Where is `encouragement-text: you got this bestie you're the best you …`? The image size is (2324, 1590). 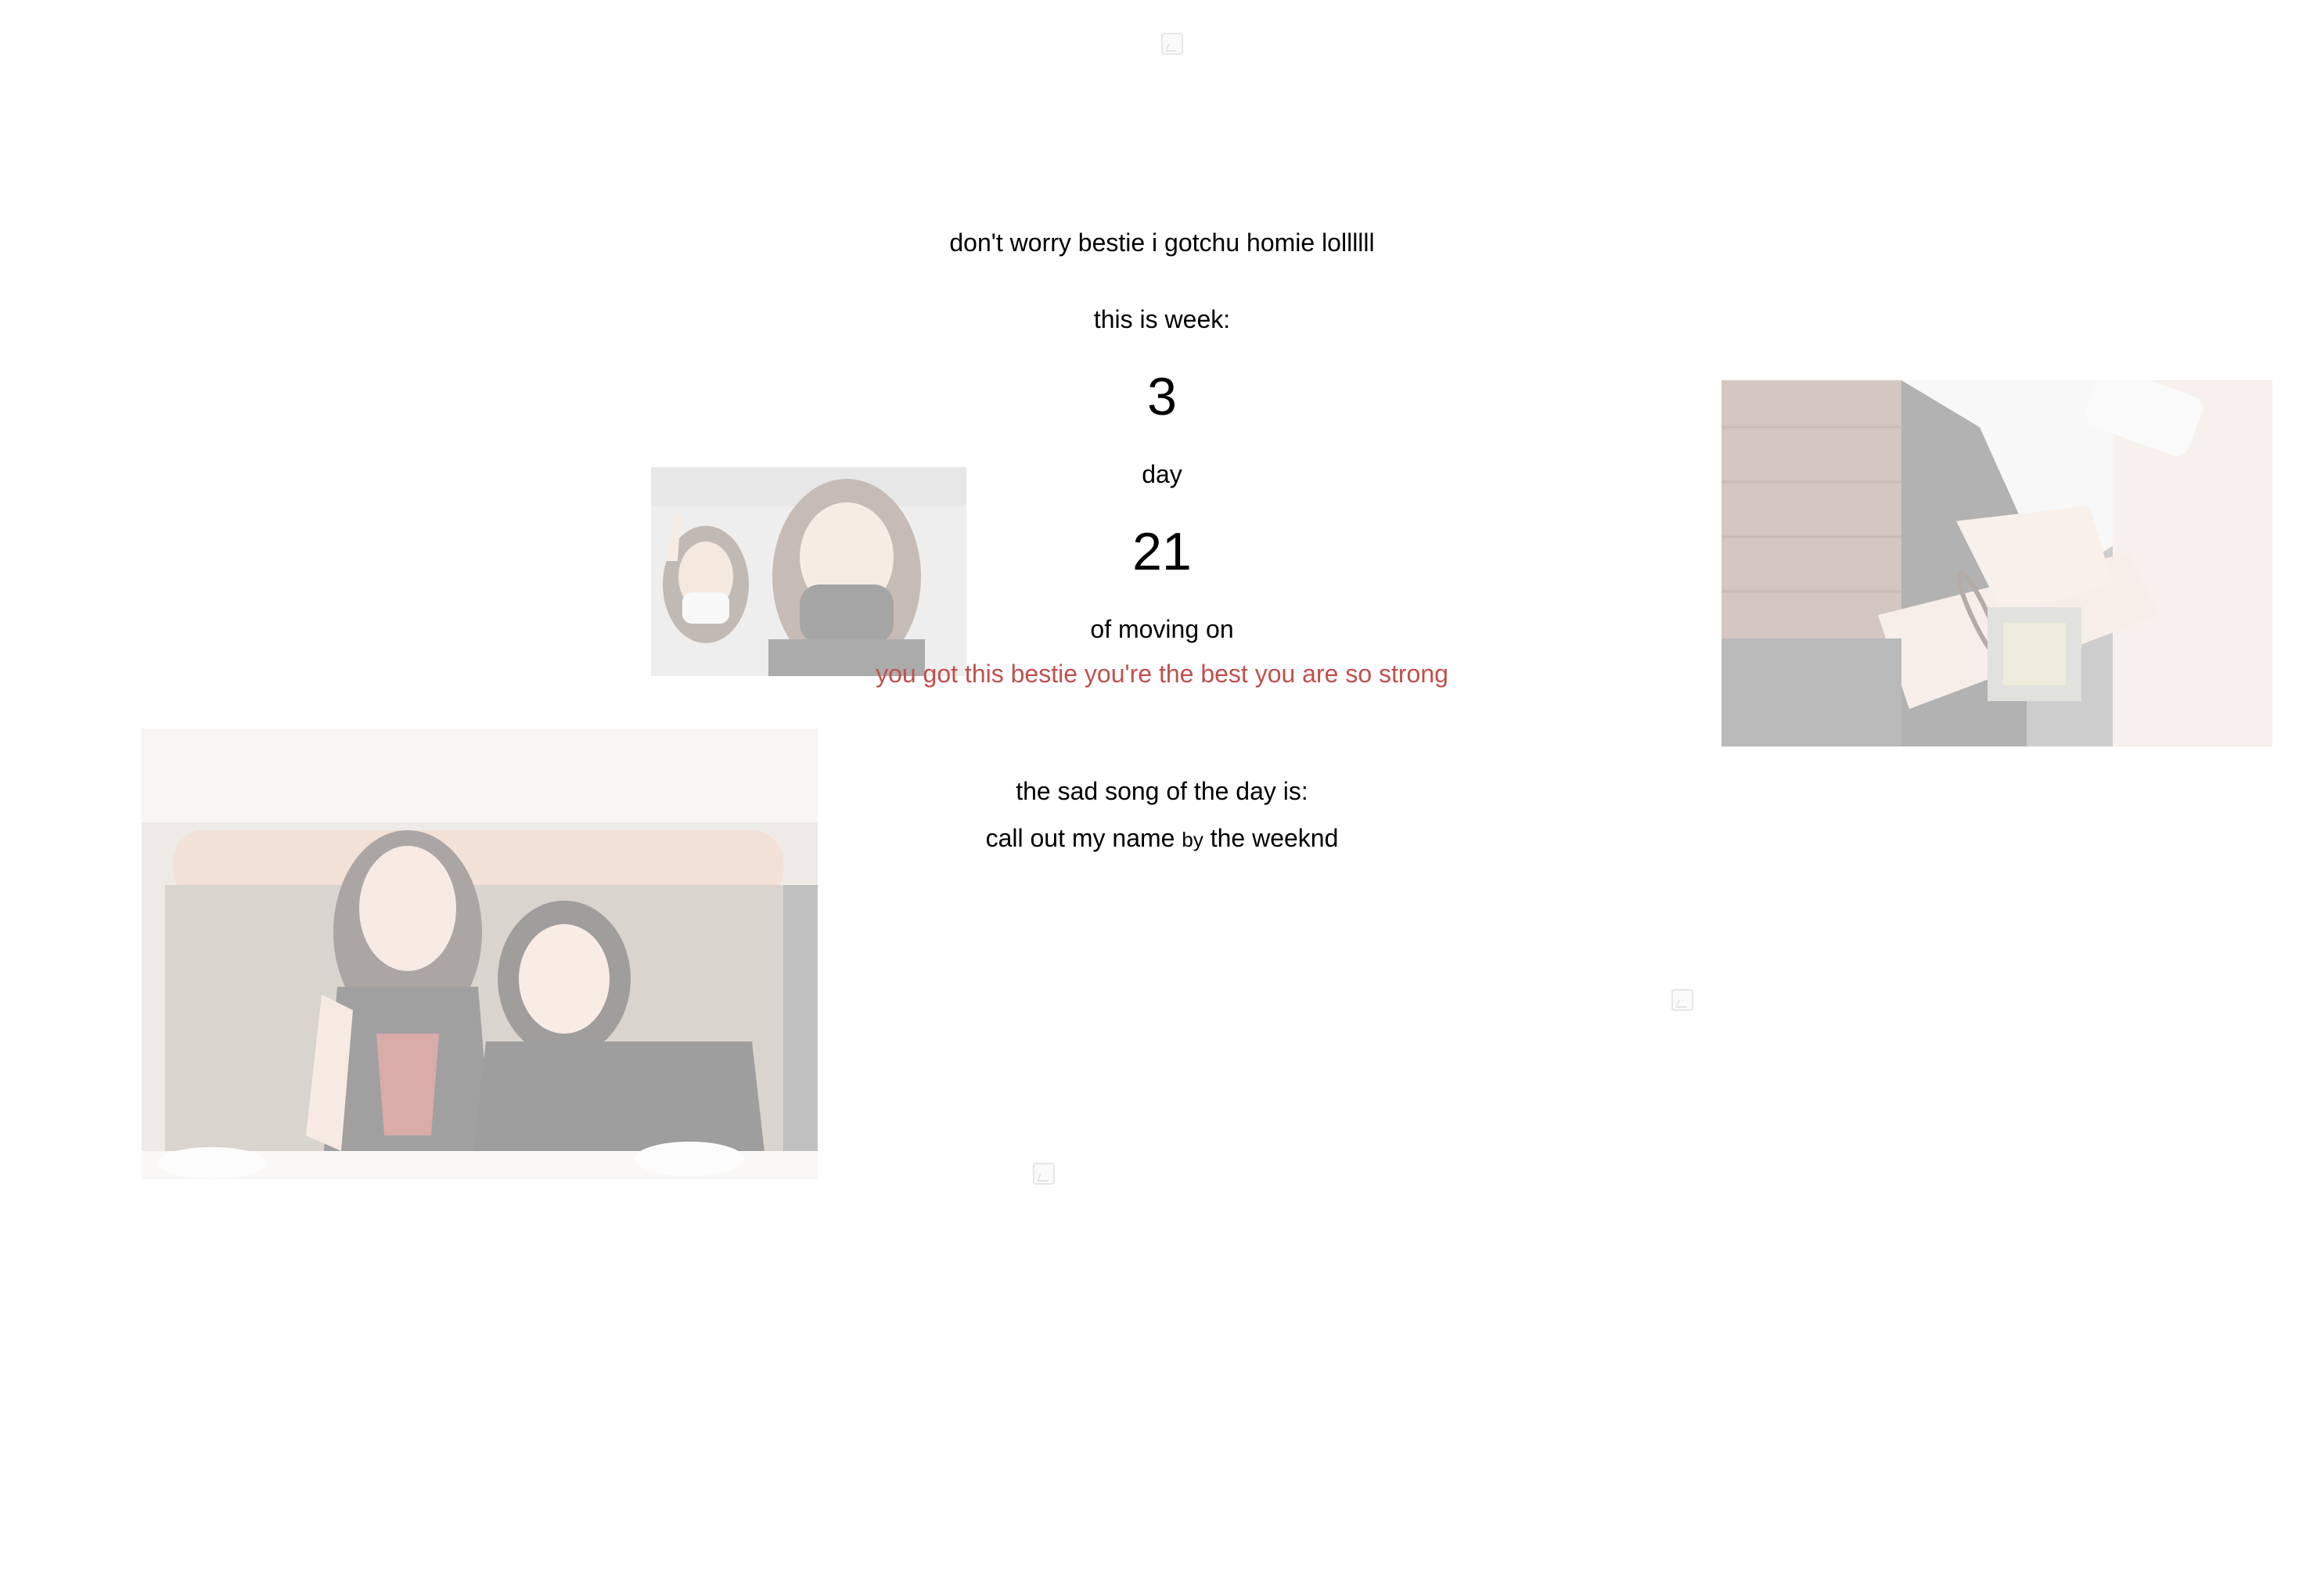 encouragement-text: you got this bestie you're the best you … is located at coordinates (1162, 674).